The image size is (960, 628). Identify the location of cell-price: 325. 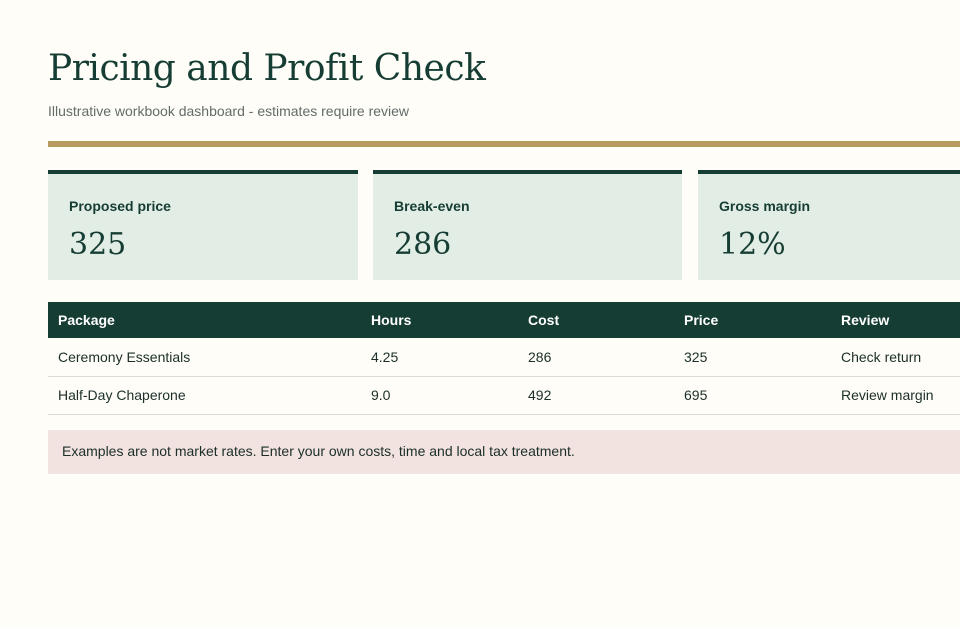
(752, 357).